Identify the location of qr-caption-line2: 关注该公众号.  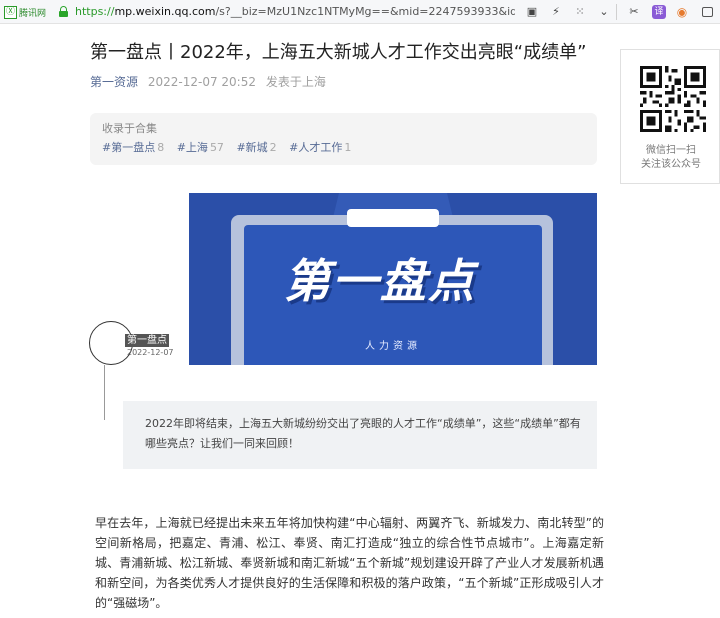
(671, 164).